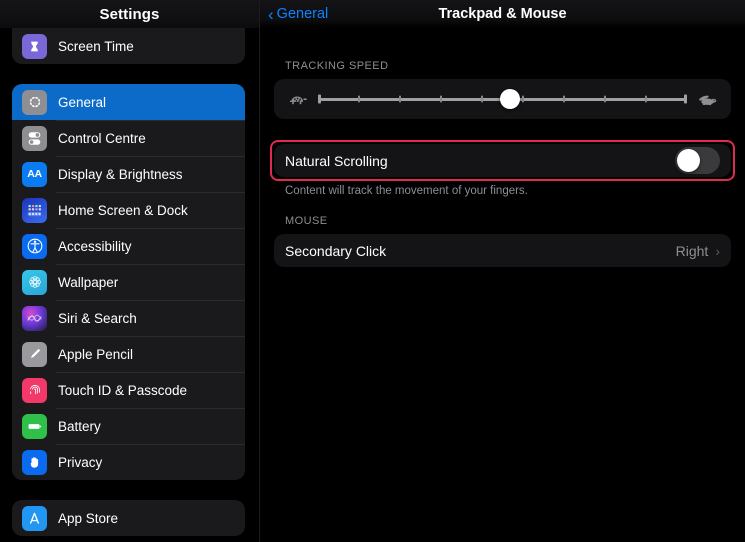 This screenshot has height=542, width=745. I want to click on sidebar-item-label: Touch ID & Passcode, so click(123, 390).